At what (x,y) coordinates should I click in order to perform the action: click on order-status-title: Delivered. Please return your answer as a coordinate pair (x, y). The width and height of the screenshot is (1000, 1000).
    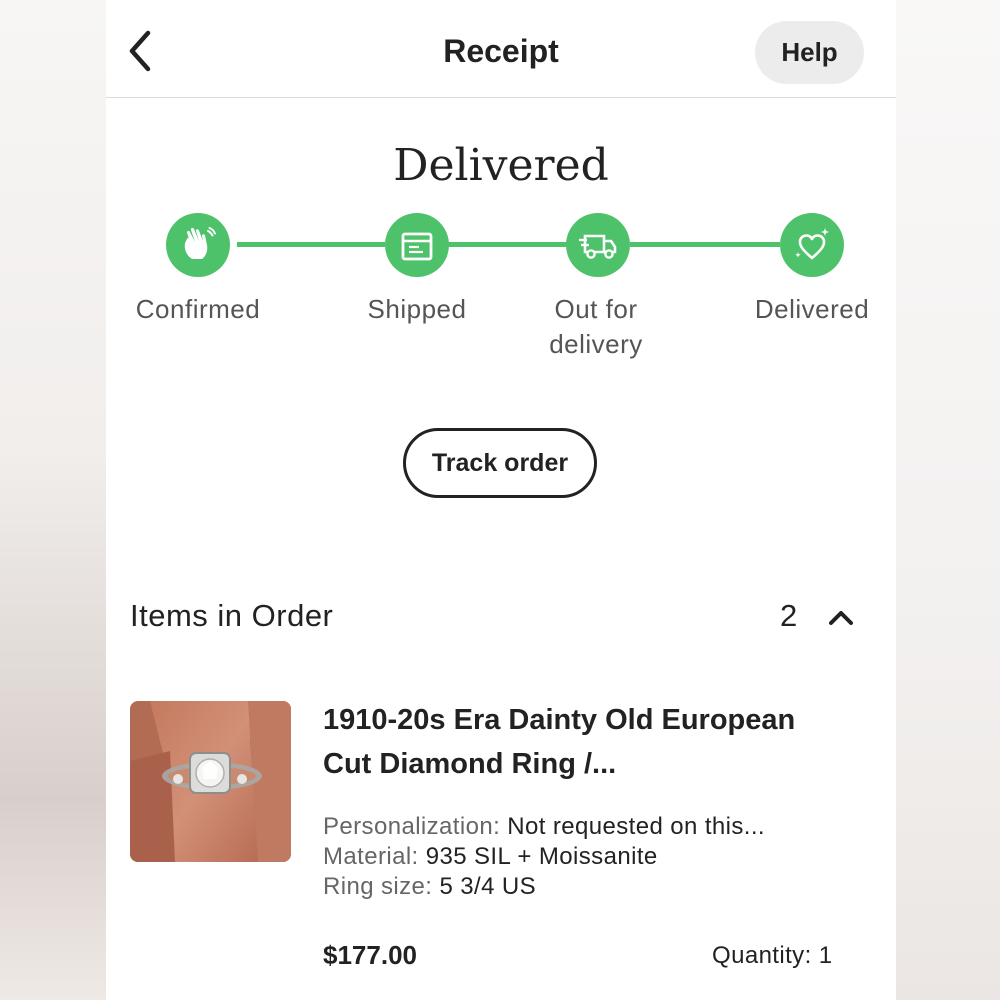
    Looking at the image, I should click on (501, 165).